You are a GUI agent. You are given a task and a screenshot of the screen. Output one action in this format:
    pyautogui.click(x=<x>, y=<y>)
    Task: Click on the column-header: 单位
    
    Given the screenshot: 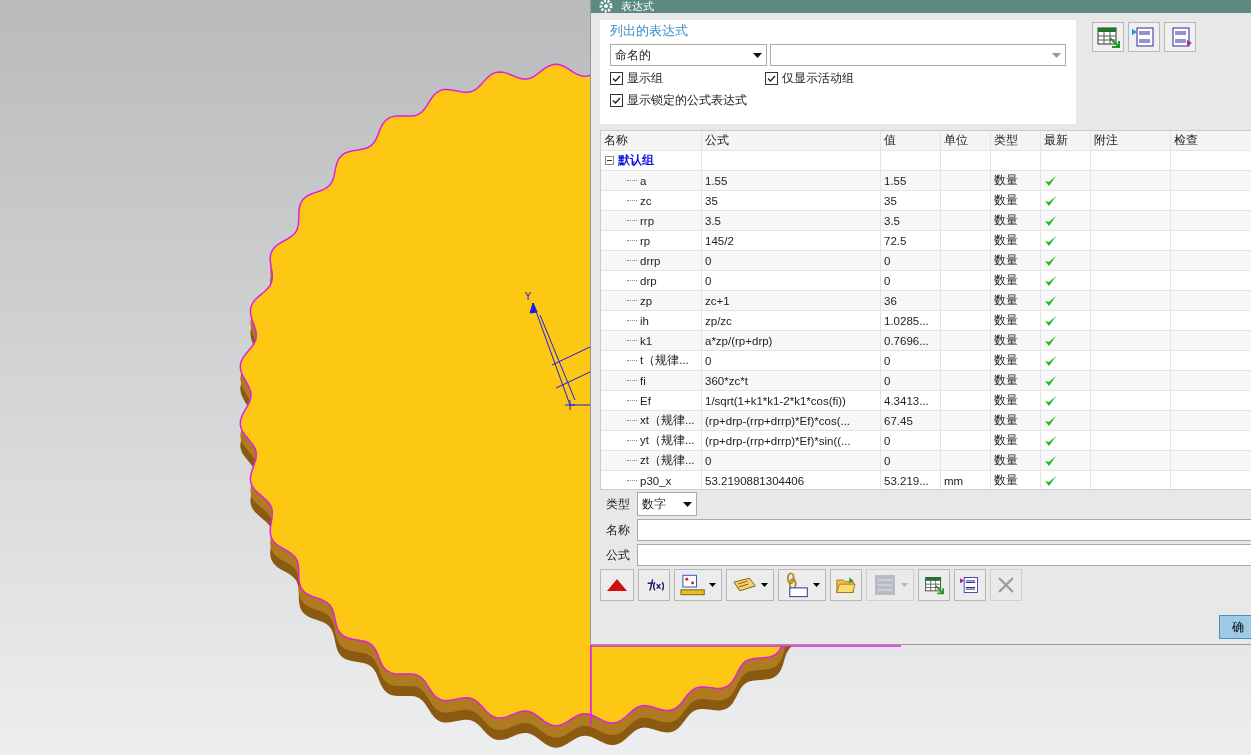 What is the action you would take?
    pyautogui.click(x=966, y=140)
    